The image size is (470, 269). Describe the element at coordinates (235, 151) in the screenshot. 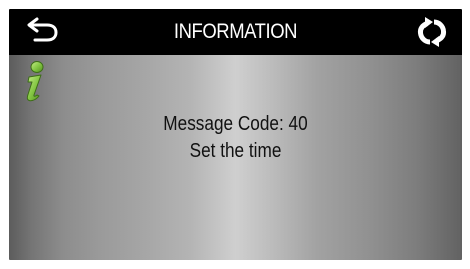

I see `message-text: Set the time` at that location.